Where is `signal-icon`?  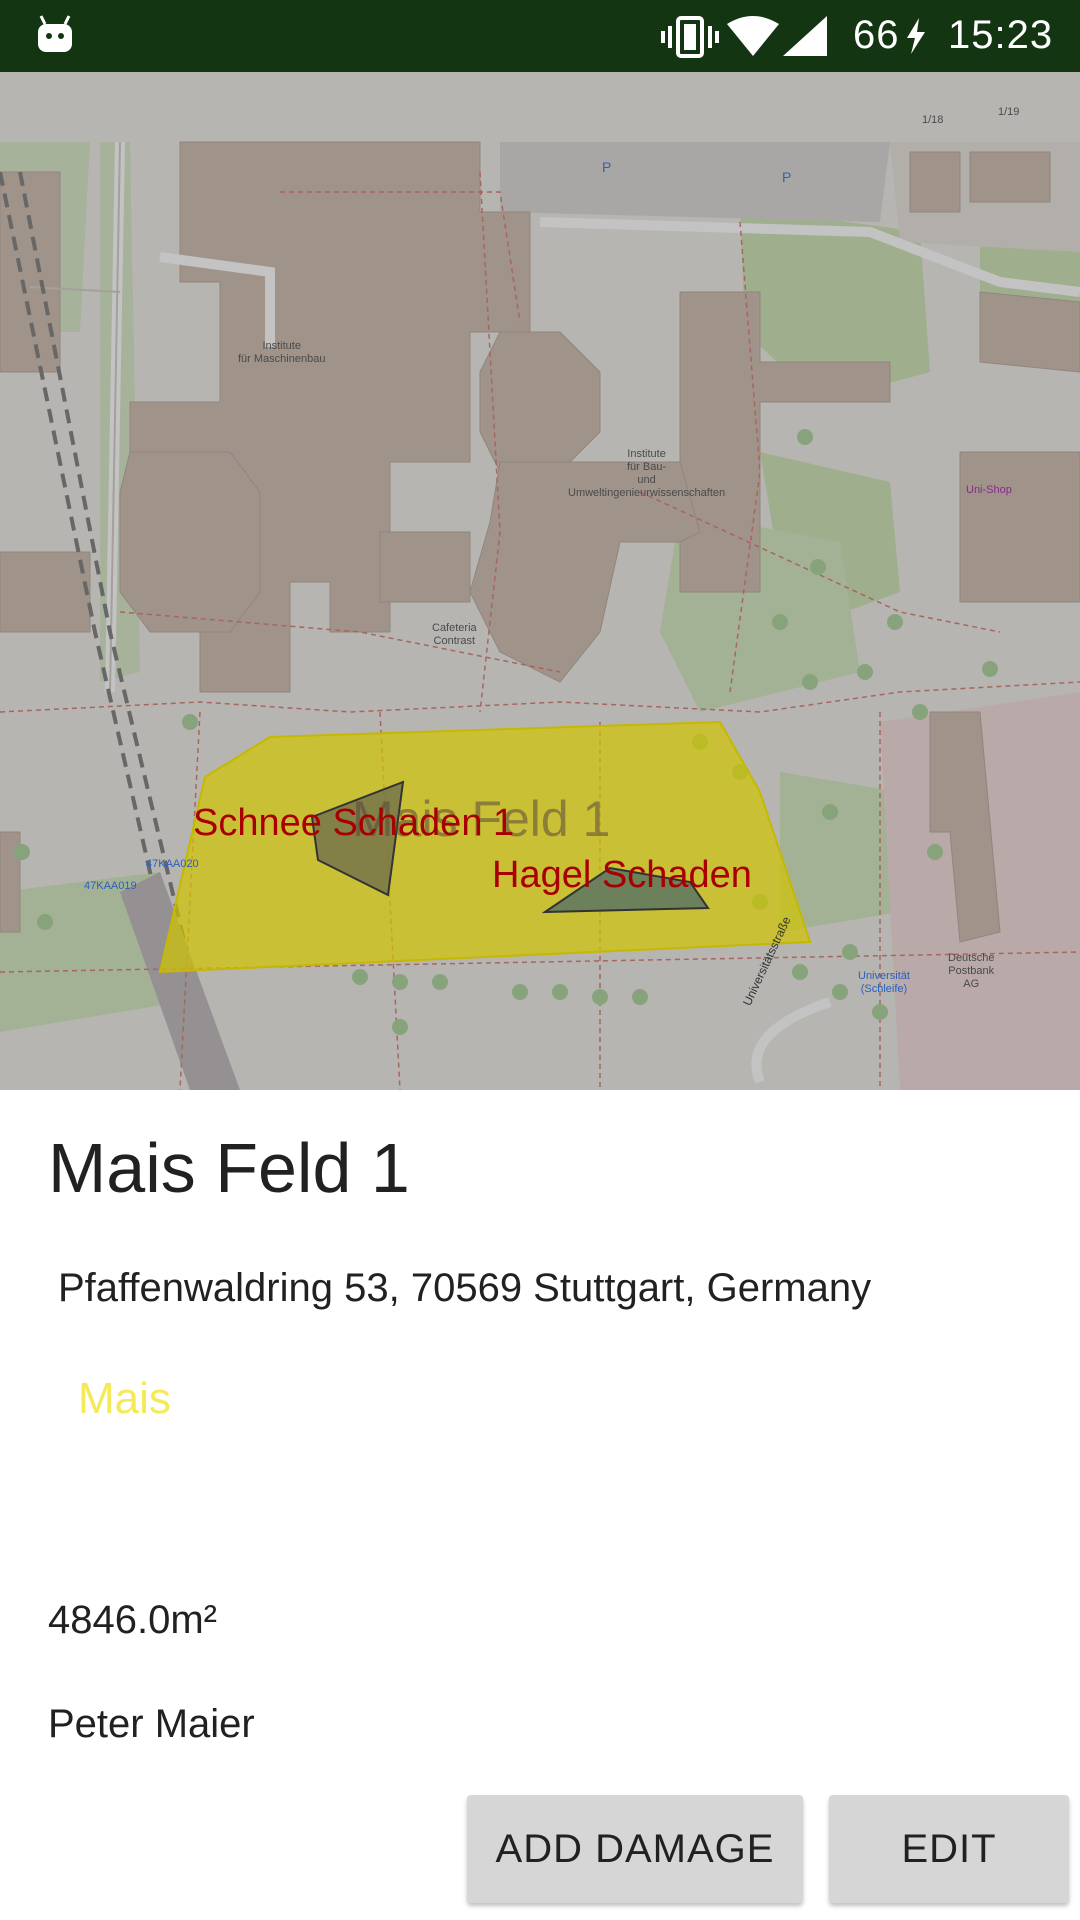
signal-icon is located at coordinates (805, 36).